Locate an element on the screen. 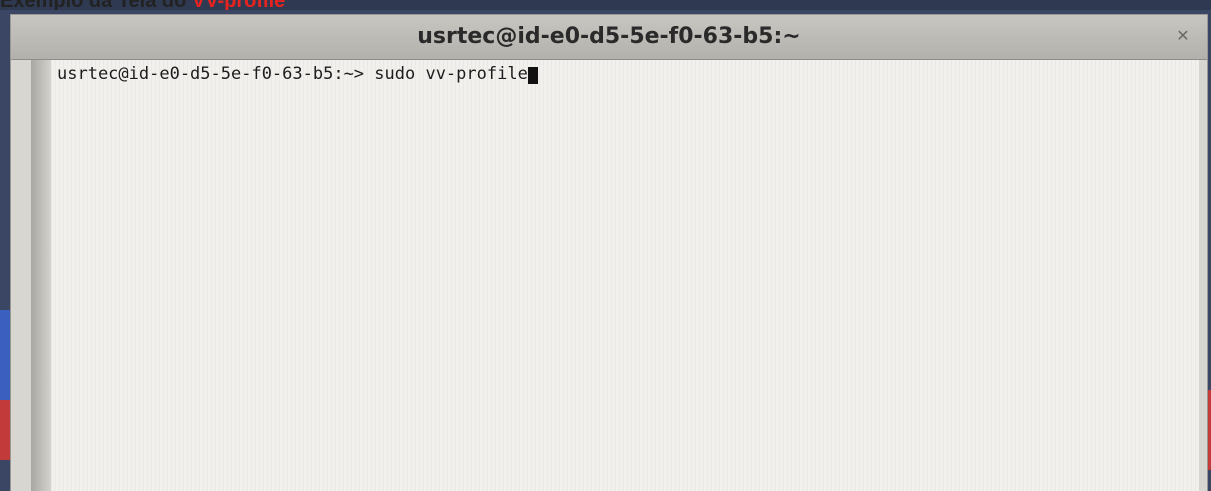 Image resolution: width=1211 pixels, height=491 pixels. text-cursor is located at coordinates (532, 75).